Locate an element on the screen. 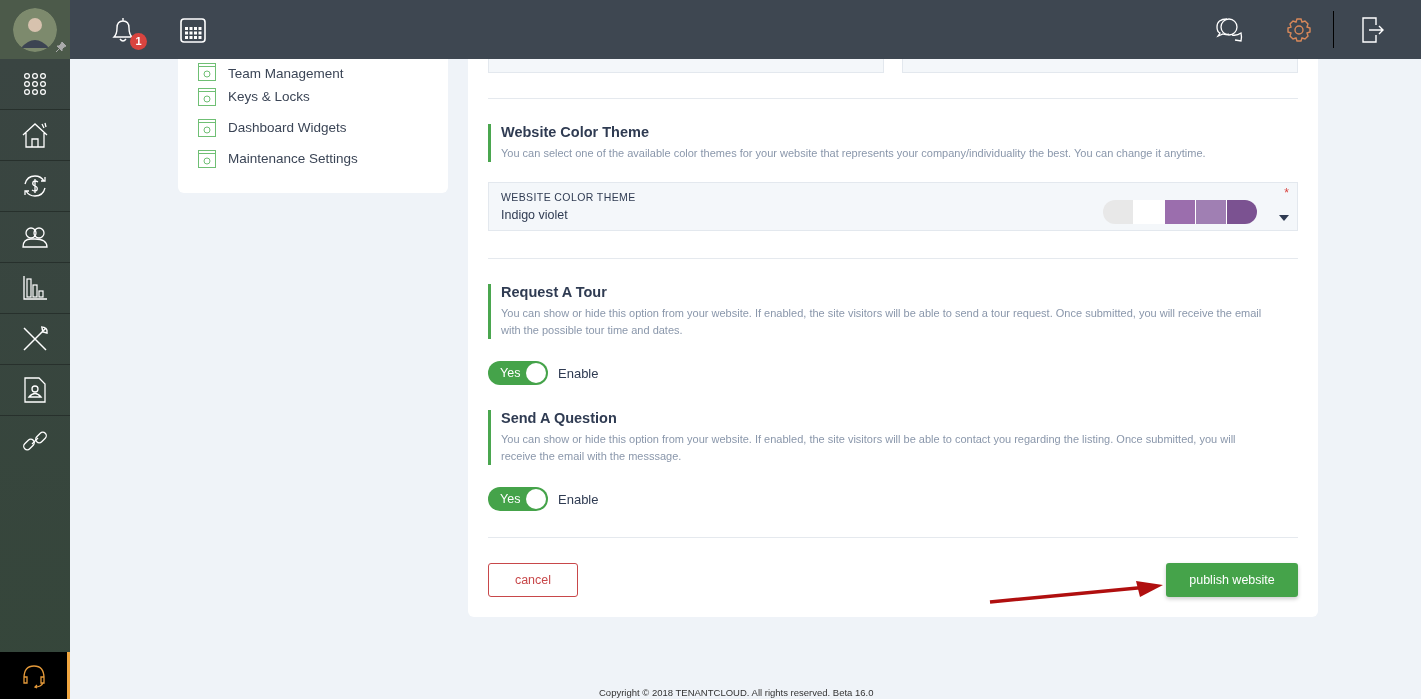  support-button is located at coordinates (35, 675).